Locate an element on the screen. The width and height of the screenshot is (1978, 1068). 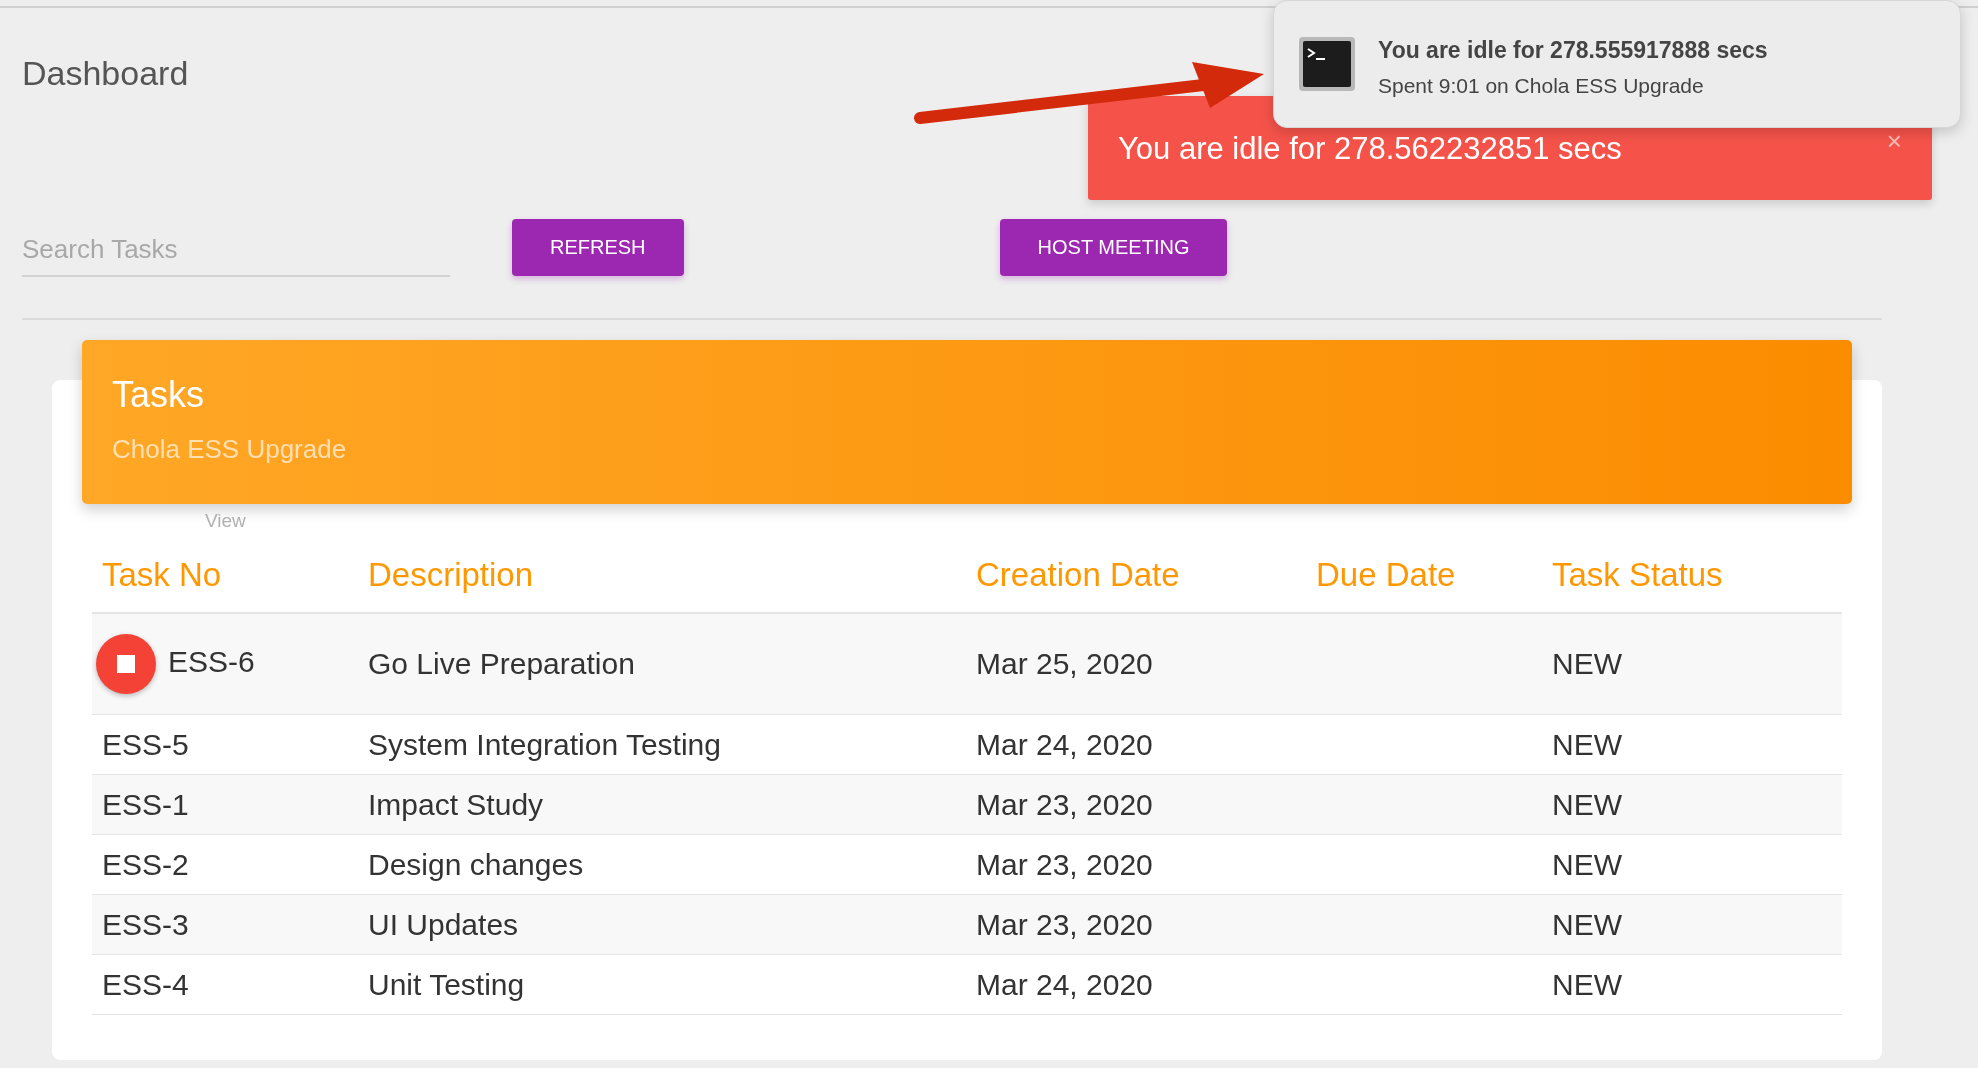
page-title: Dashboard is located at coordinates (105, 73).